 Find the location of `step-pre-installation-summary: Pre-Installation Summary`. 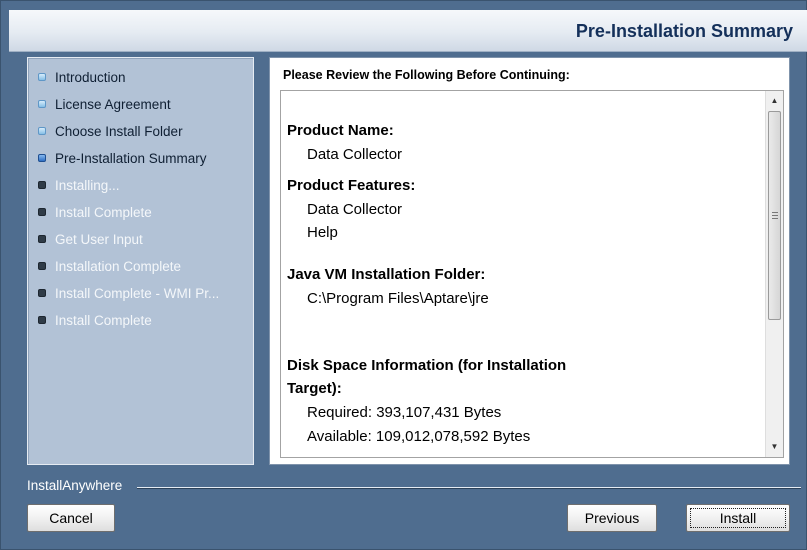

step-pre-installation-summary: Pre-Installation Summary is located at coordinates (145, 158).